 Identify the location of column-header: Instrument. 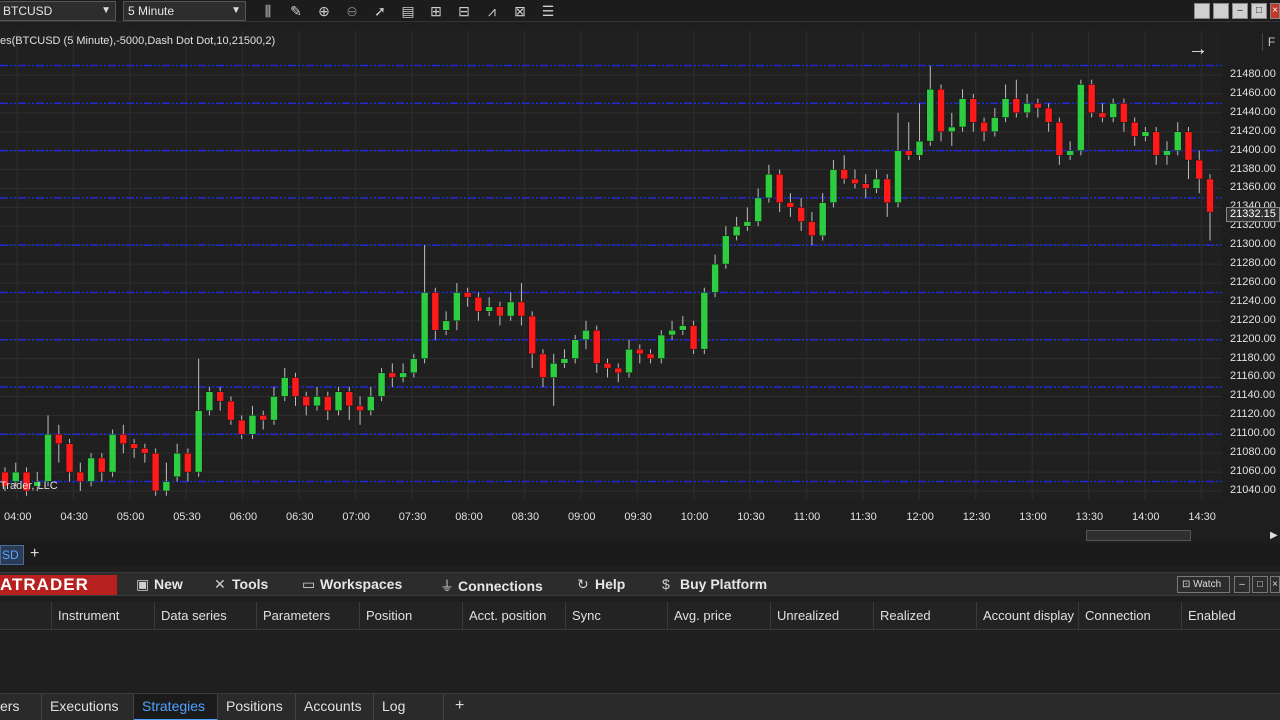
(102, 616).